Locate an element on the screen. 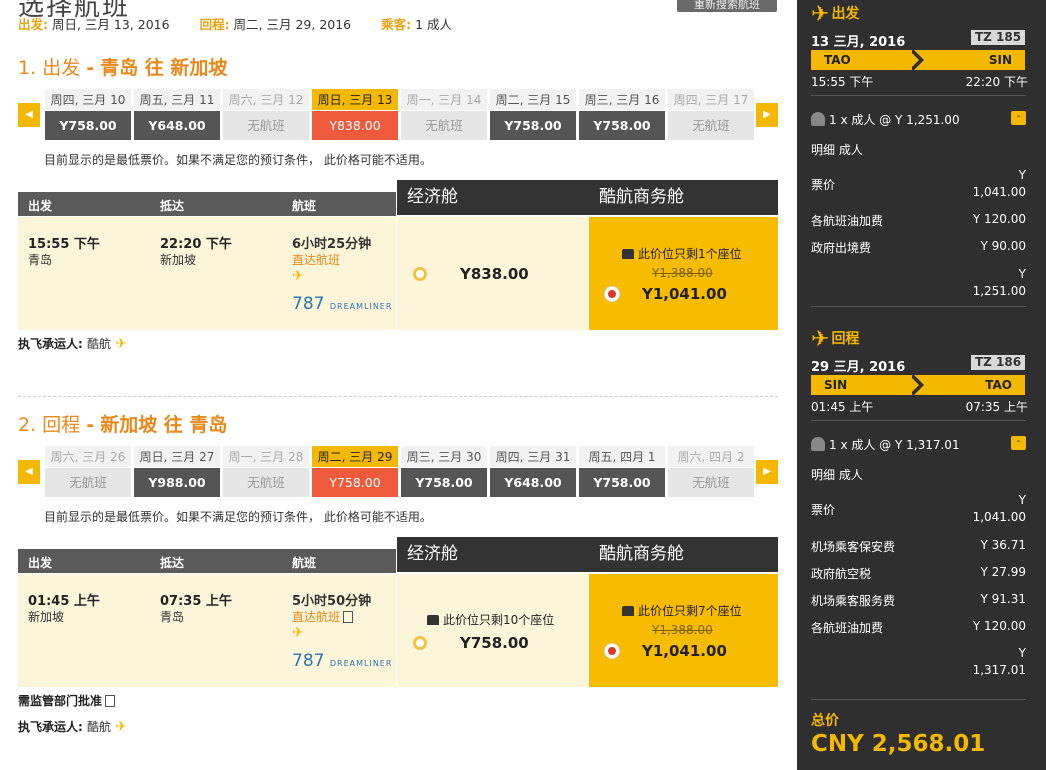 The image size is (1046, 770). date-option: 周日, 三月 13 Y838.00 is located at coordinates (355, 115).